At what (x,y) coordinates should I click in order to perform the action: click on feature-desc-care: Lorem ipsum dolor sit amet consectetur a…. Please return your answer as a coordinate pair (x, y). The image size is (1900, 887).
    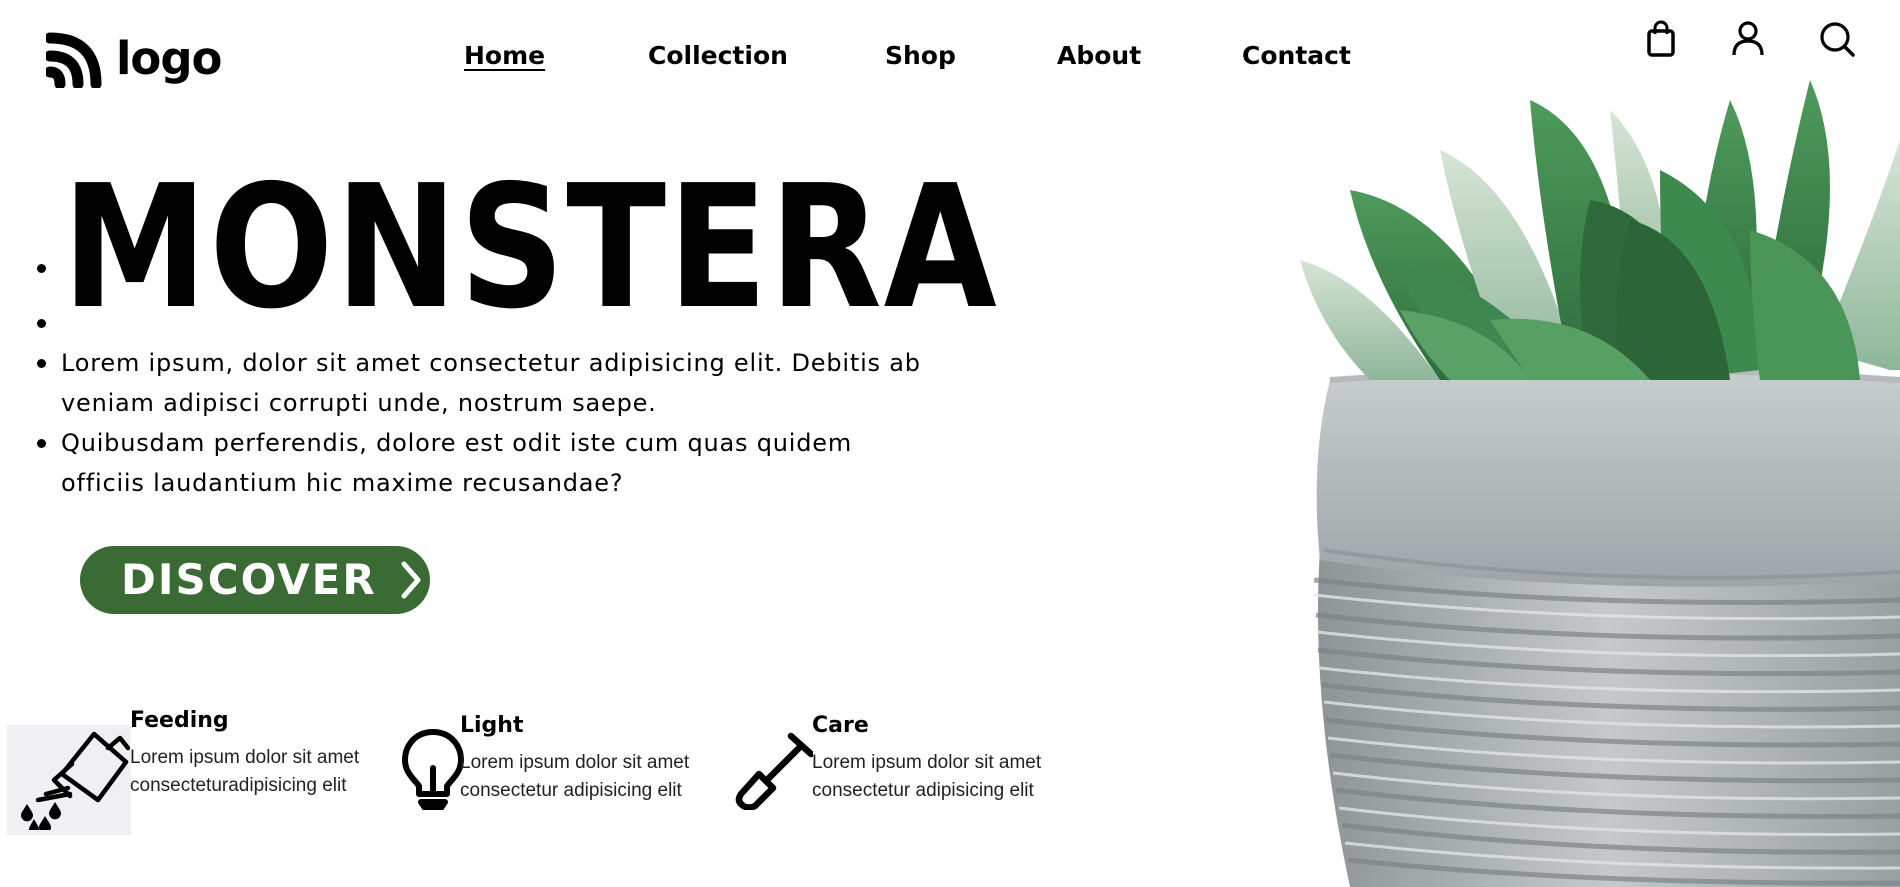
    Looking at the image, I should click on (927, 776).